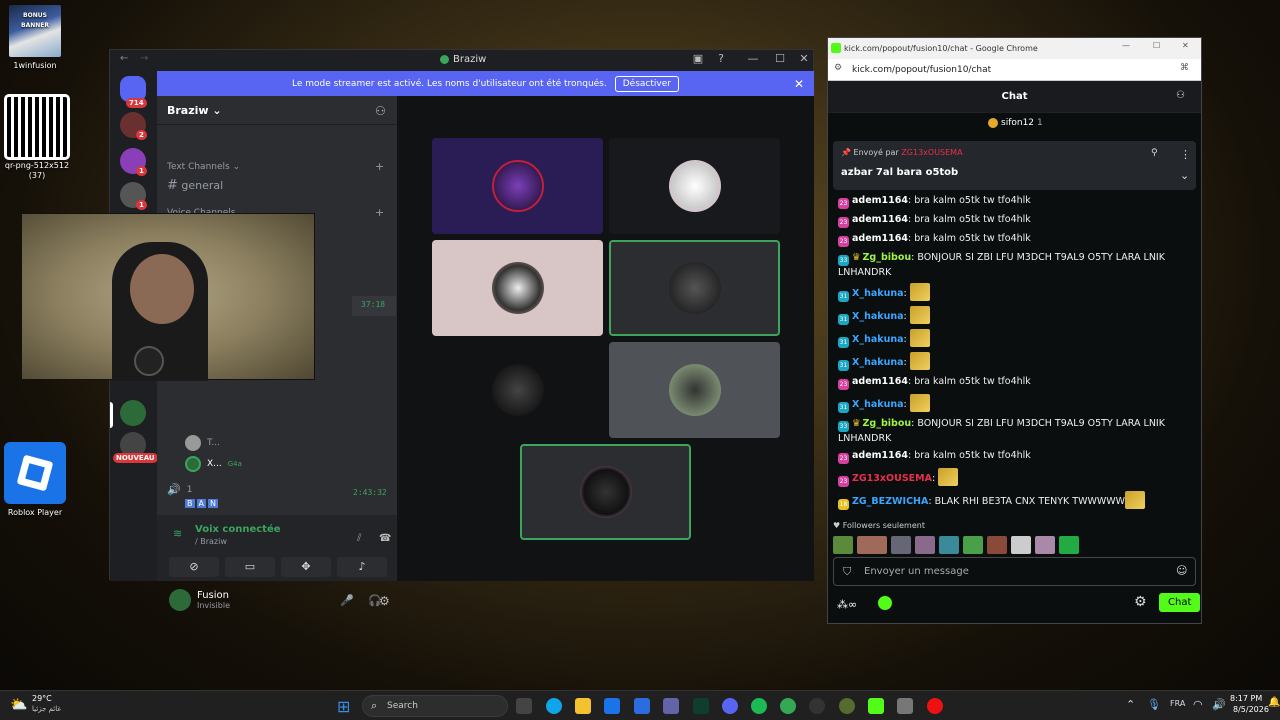 The width and height of the screenshot is (1280, 720). What do you see at coordinates (1015, 123) in the screenshot?
I see `top-gifter: sifon12 1` at bounding box center [1015, 123].